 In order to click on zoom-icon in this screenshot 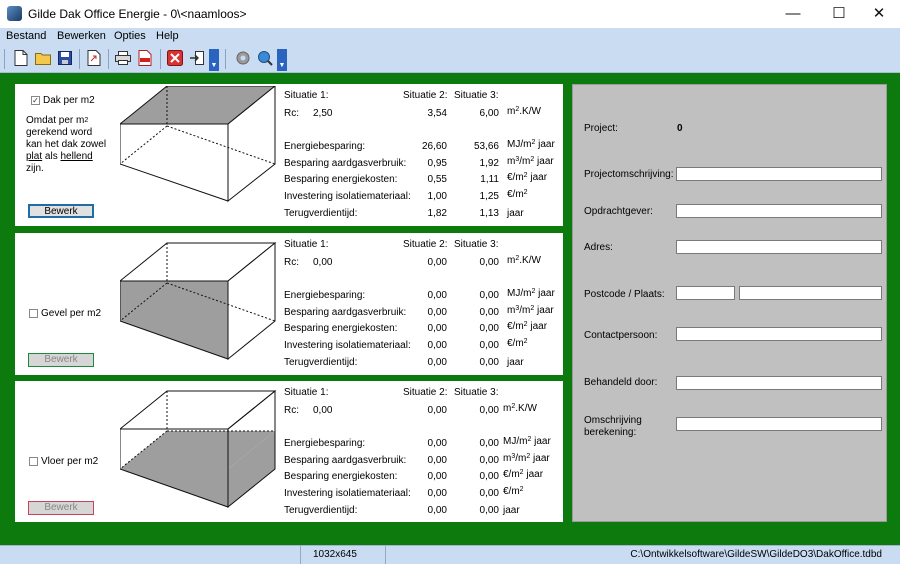, I will do `click(265, 58)`.